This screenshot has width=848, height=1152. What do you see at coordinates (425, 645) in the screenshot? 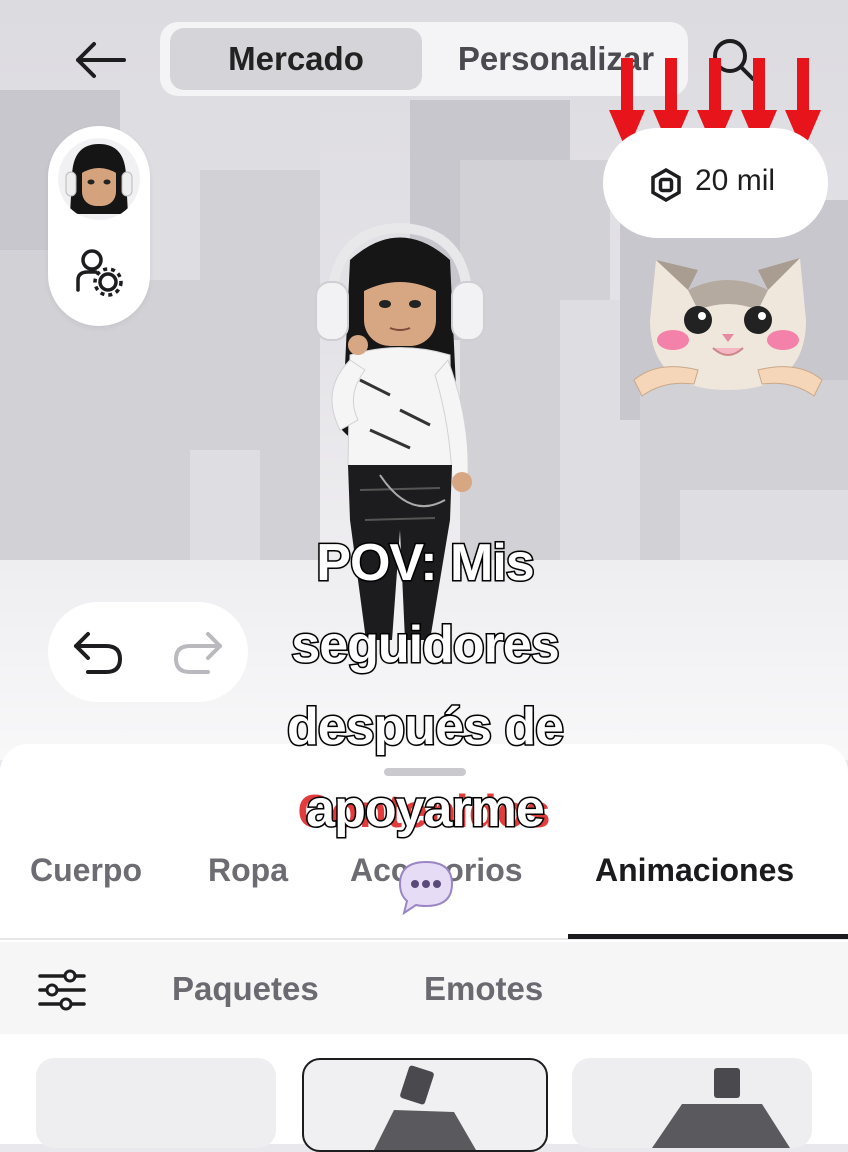
I see `caption-line: seguidores` at bounding box center [425, 645].